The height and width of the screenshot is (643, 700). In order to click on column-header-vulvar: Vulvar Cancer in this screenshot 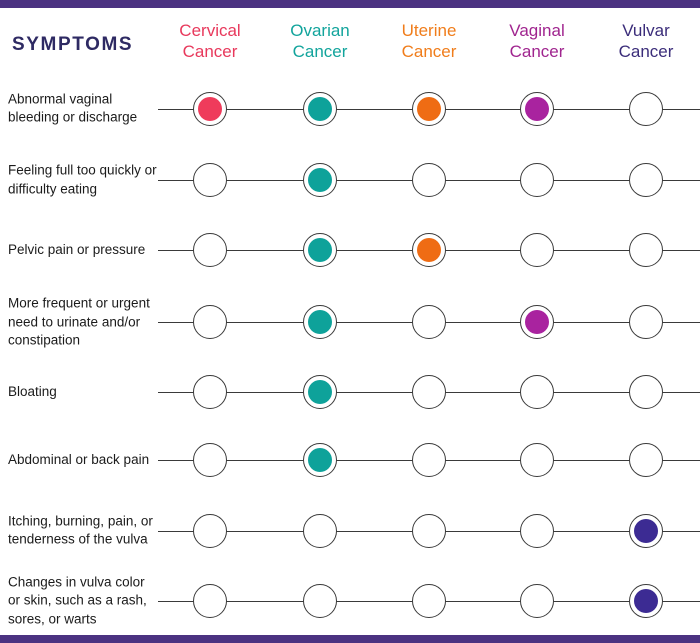, I will do `click(643, 41)`.